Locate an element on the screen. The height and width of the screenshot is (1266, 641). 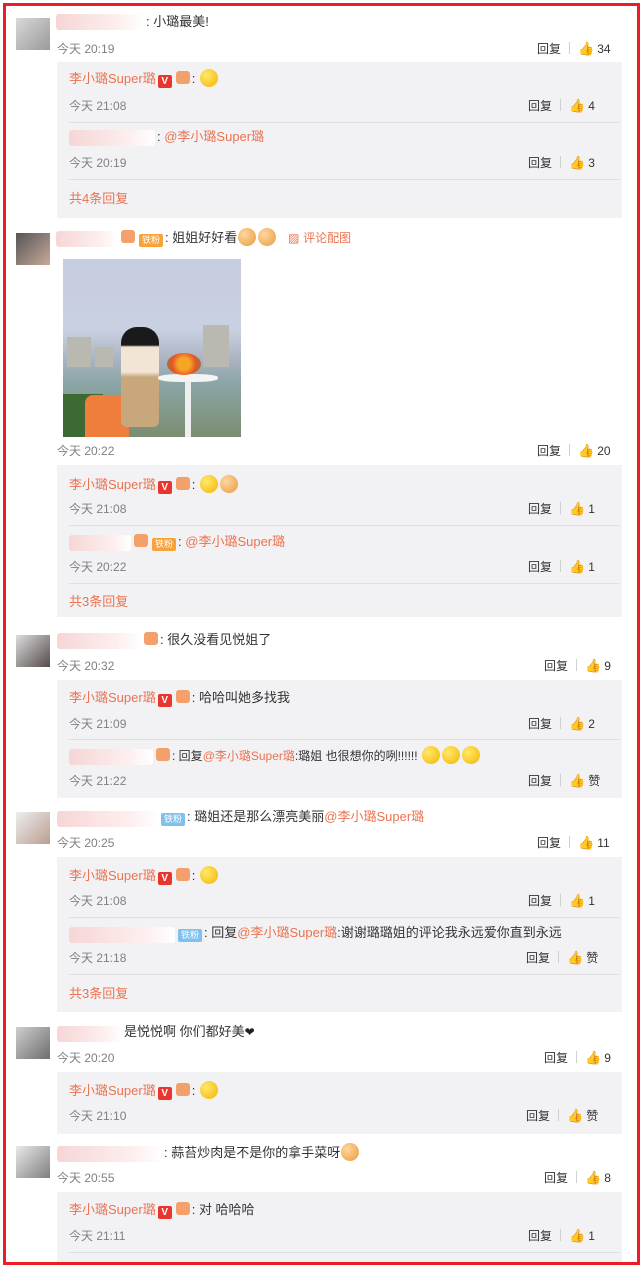
divider is located at coordinates (344, 1252).